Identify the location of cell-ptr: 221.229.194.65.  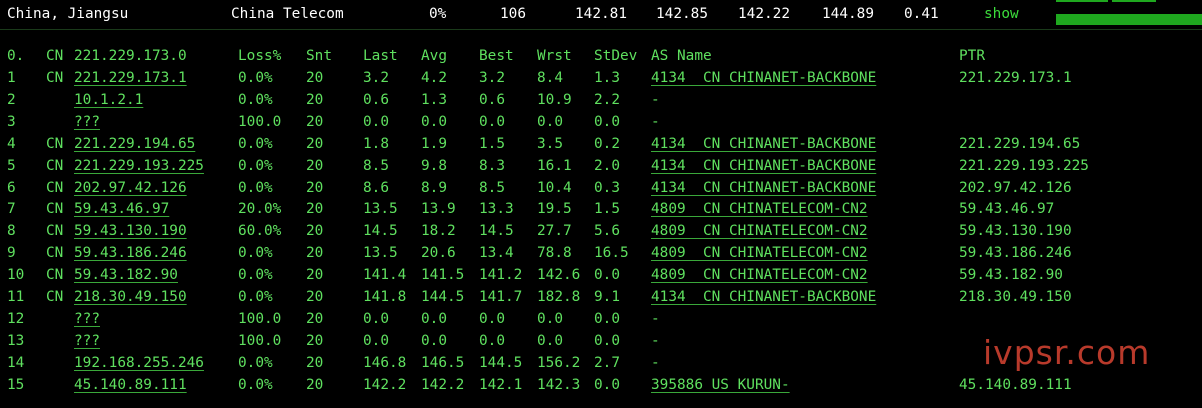
(1020, 143).